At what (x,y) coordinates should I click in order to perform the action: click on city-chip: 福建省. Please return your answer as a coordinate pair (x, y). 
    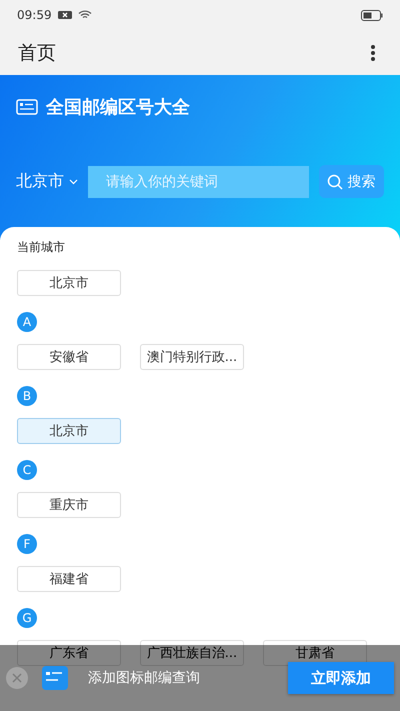
    Looking at the image, I should click on (69, 579).